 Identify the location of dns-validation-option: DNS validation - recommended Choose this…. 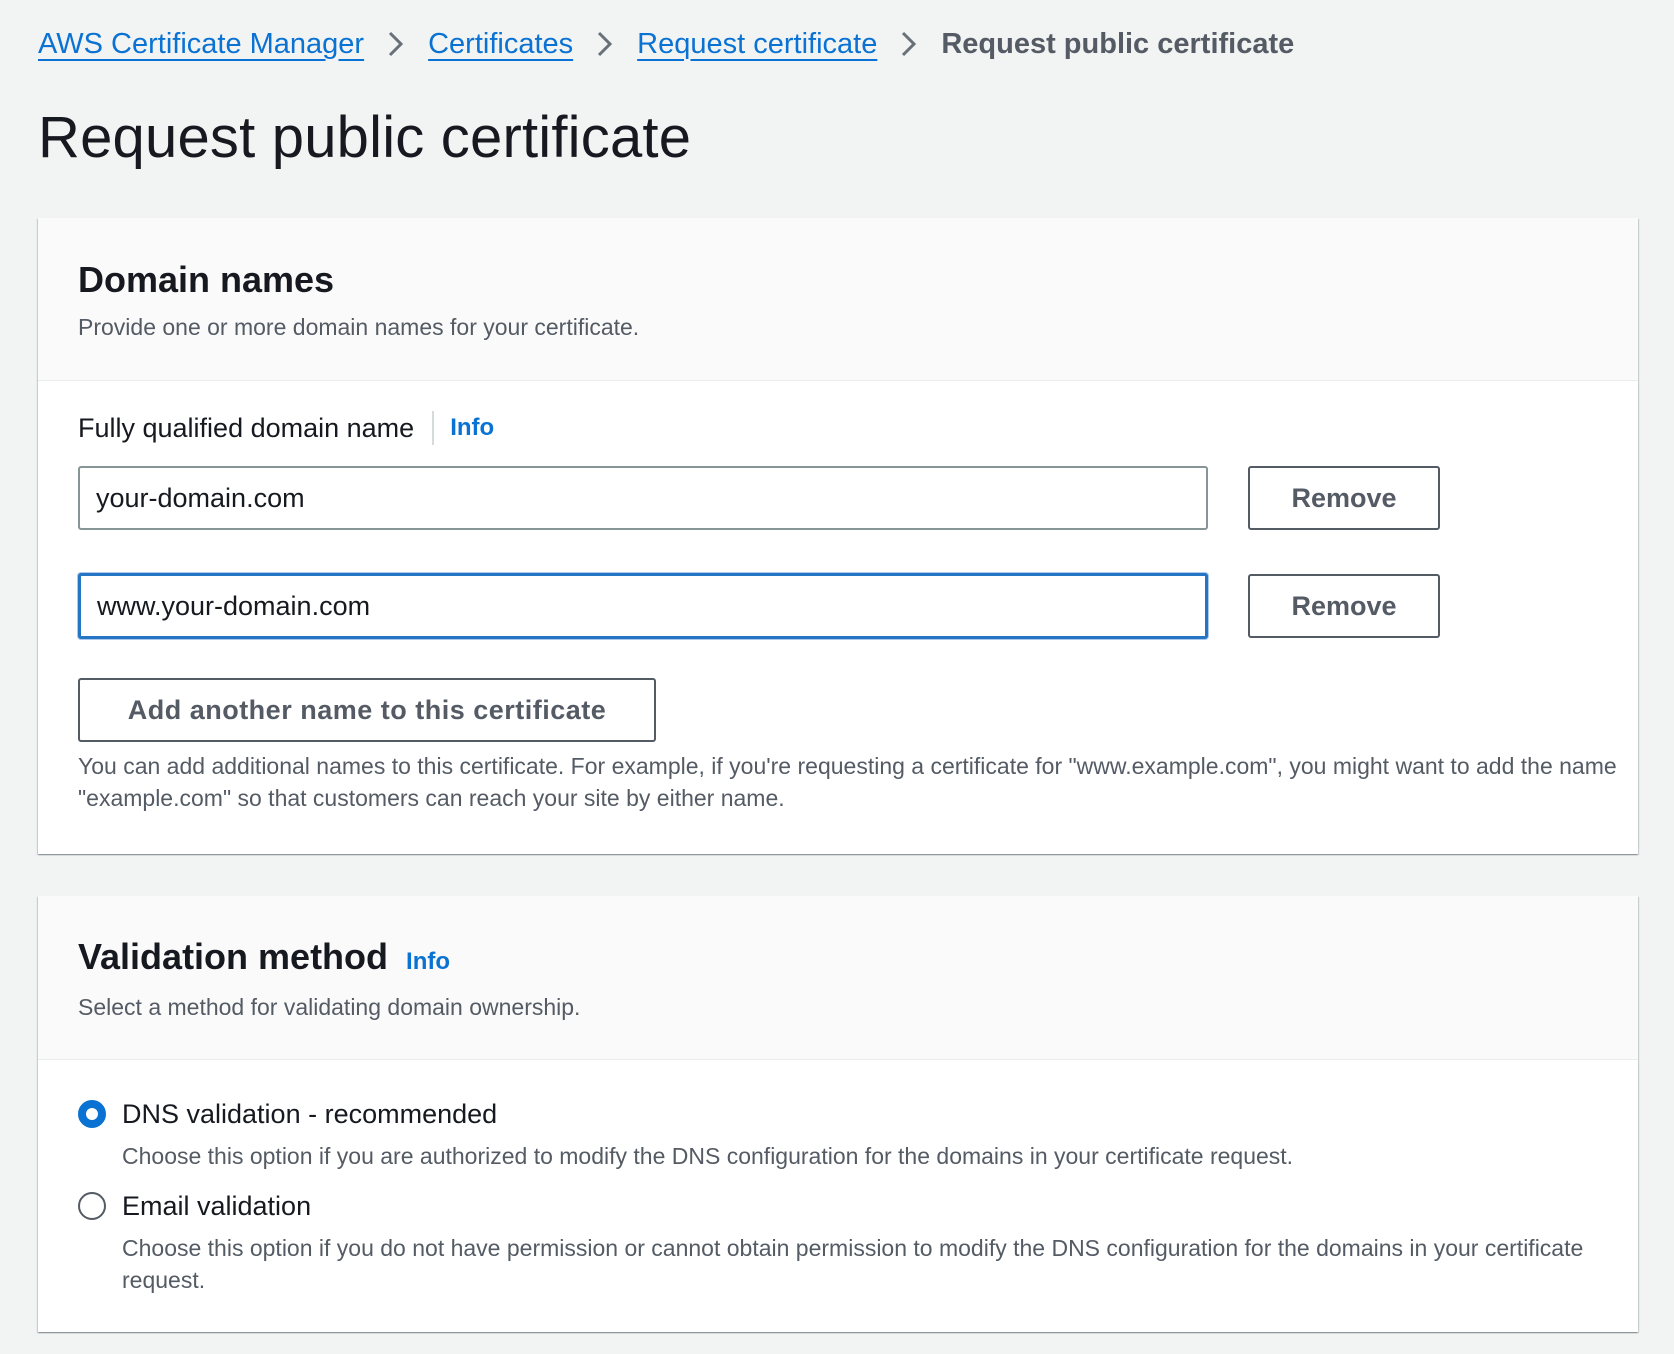
(860, 1133).